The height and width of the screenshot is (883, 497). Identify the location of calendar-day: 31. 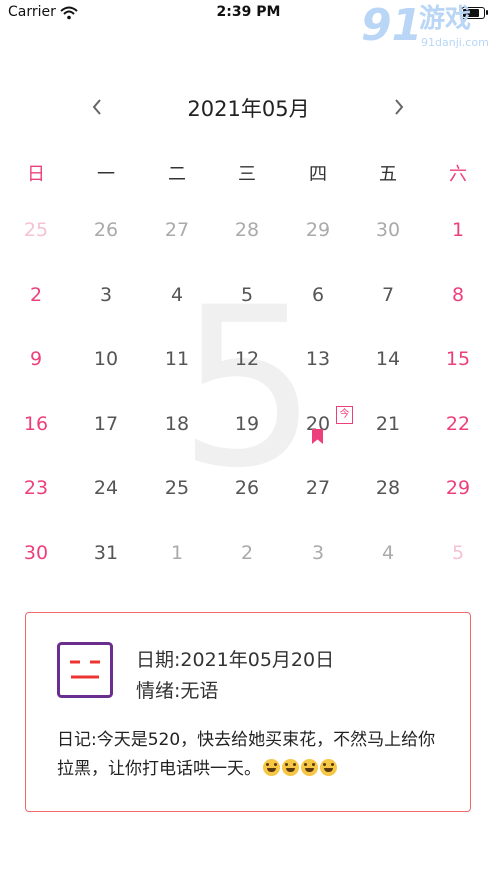
(106, 553).